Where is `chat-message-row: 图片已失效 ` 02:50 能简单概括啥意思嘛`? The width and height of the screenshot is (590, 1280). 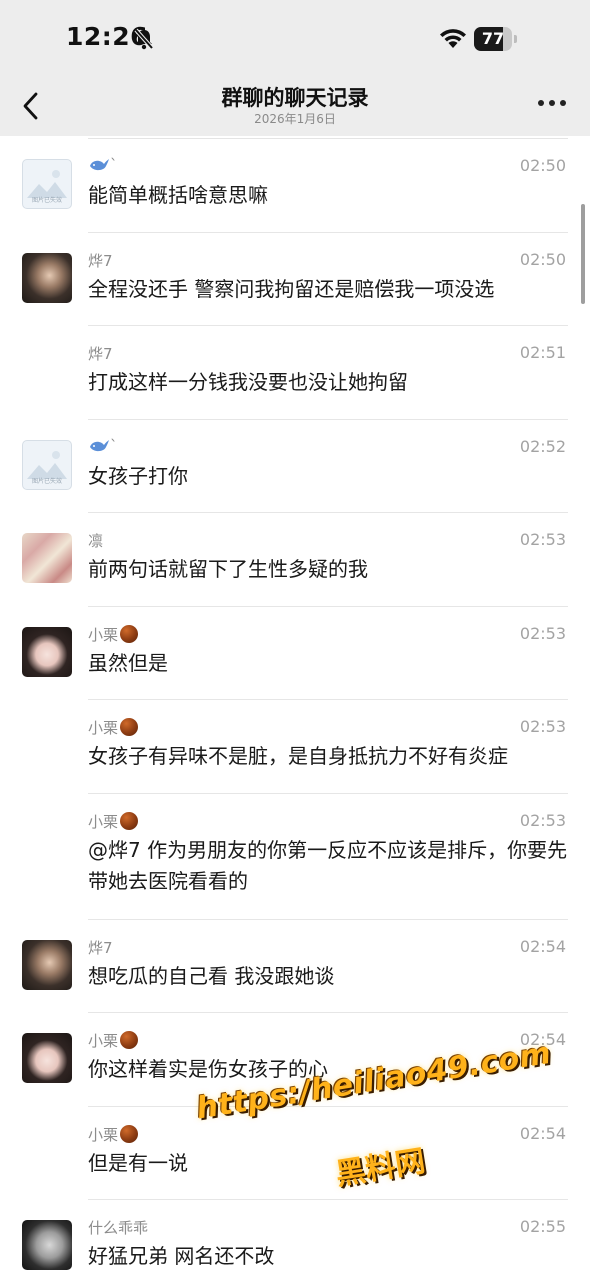 chat-message-row: 图片已失效 ` 02:50 能简单概括啥意思嘛 is located at coordinates (295, 186).